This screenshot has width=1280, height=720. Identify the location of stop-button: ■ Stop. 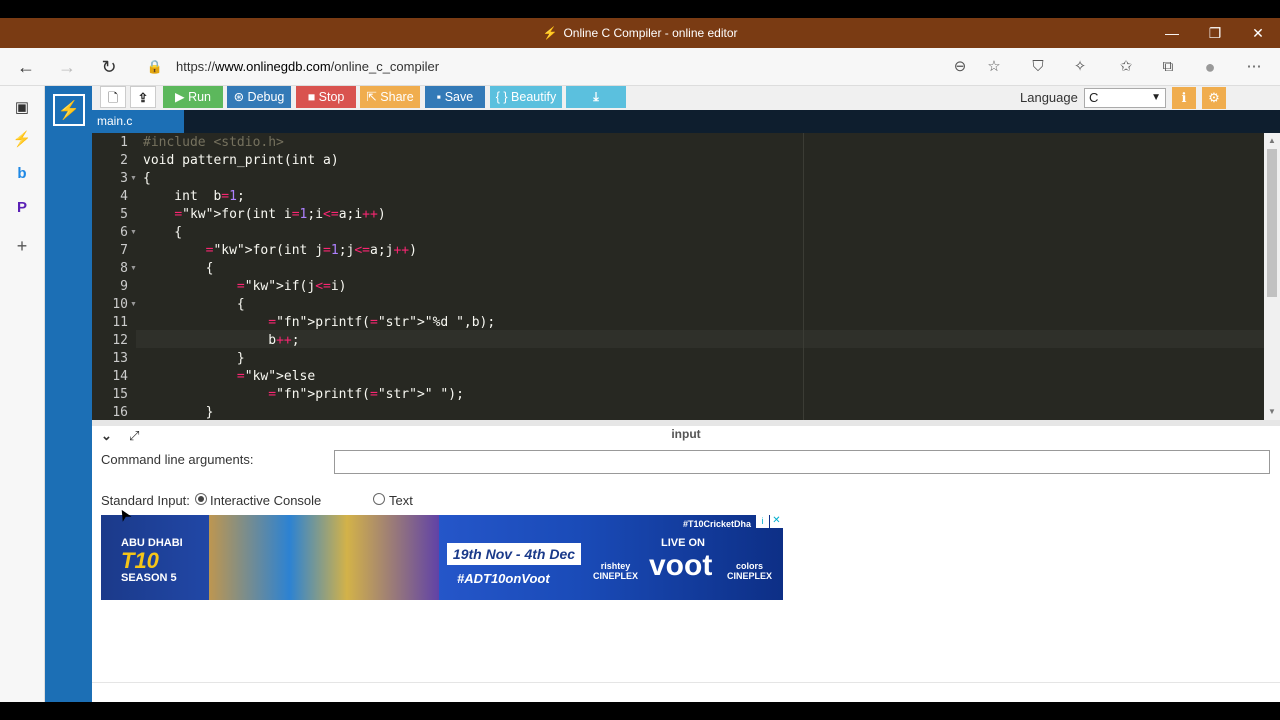
(326, 97).